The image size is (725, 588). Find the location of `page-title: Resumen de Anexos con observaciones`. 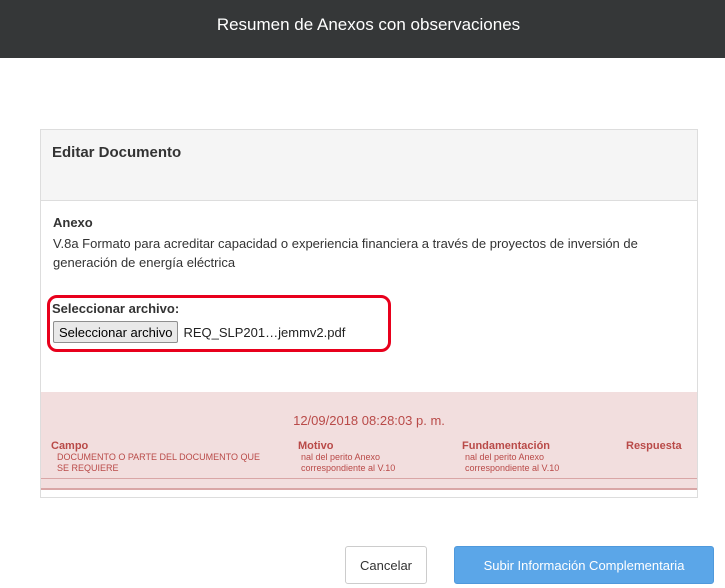

page-title: Resumen de Anexos con observaciones is located at coordinates (368, 24).